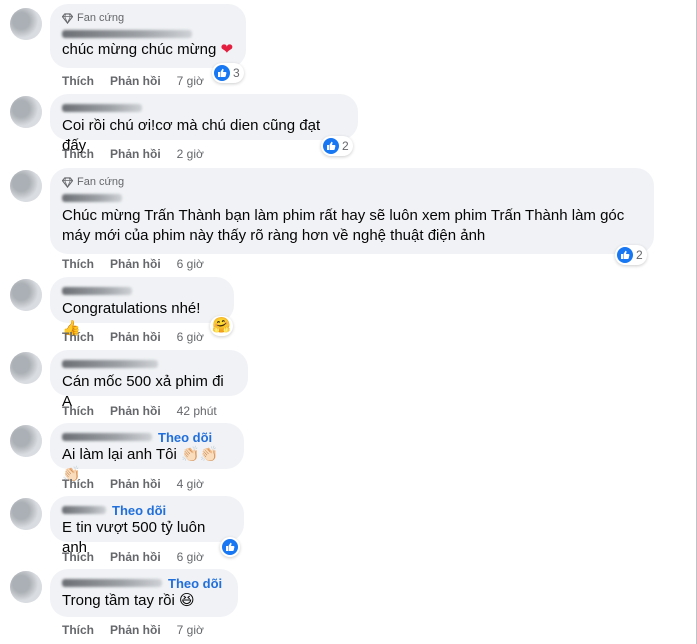 This screenshot has height=644, width=697. What do you see at coordinates (197, 411) in the screenshot?
I see `timestamp: 42 phút` at bounding box center [197, 411].